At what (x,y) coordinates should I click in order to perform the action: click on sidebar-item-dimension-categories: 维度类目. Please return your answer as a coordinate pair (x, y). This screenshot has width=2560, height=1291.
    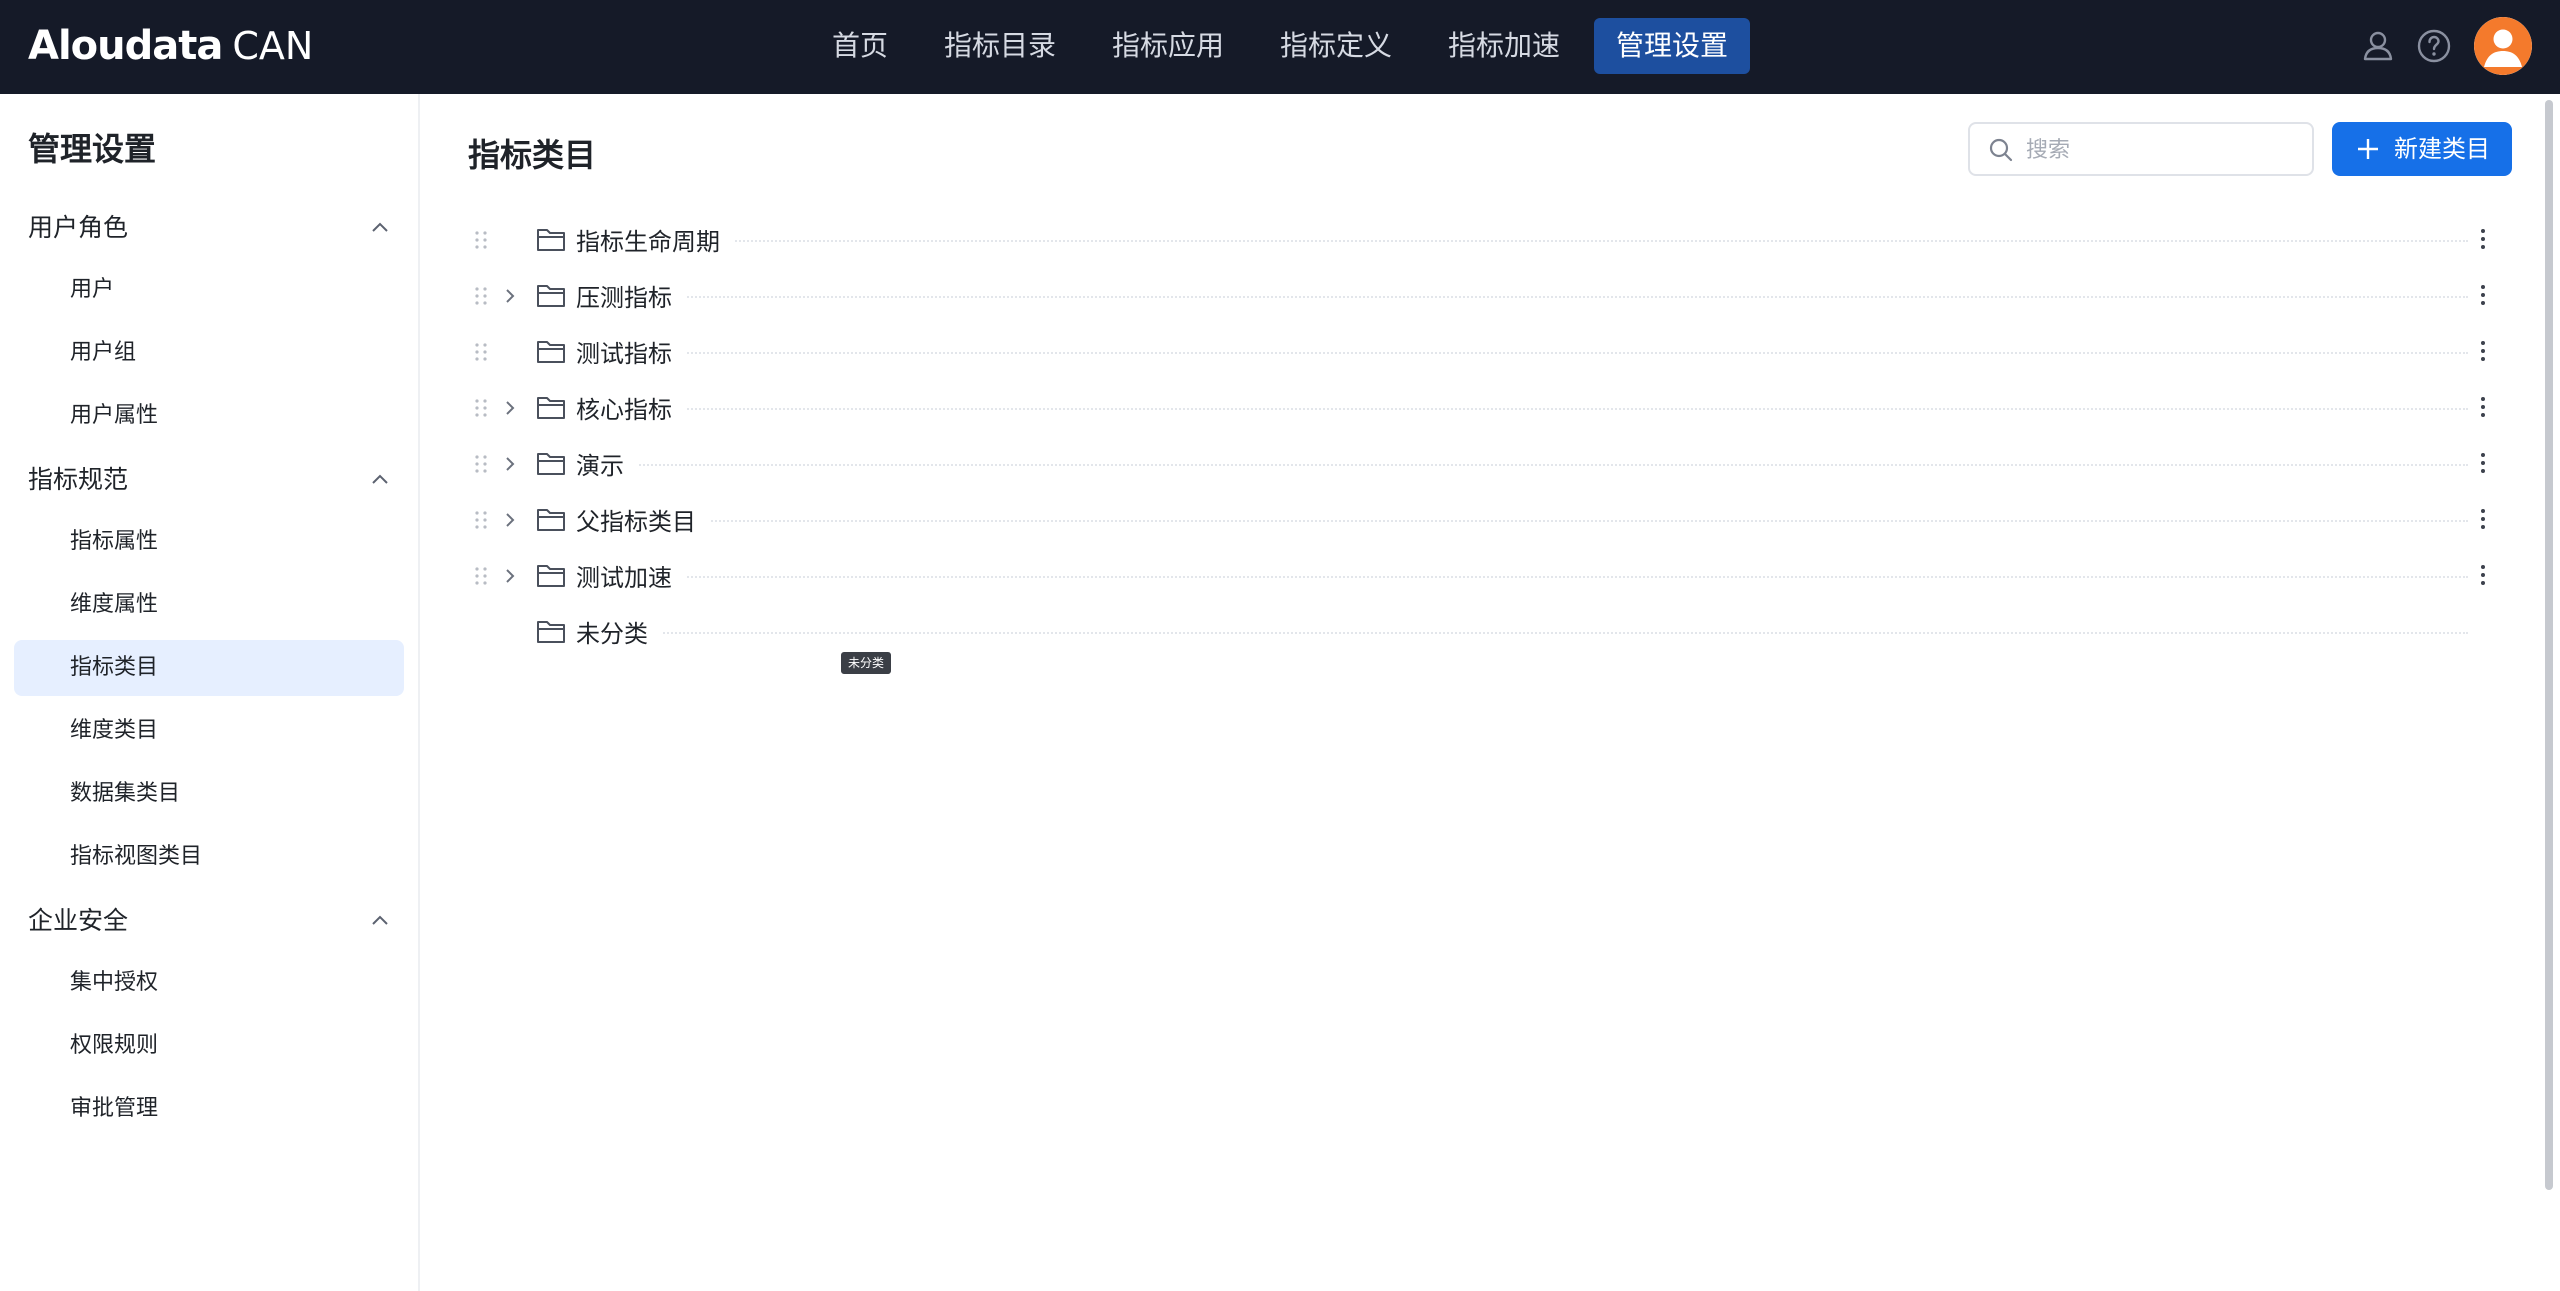
    Looking at the image, I should click on (209, 731).